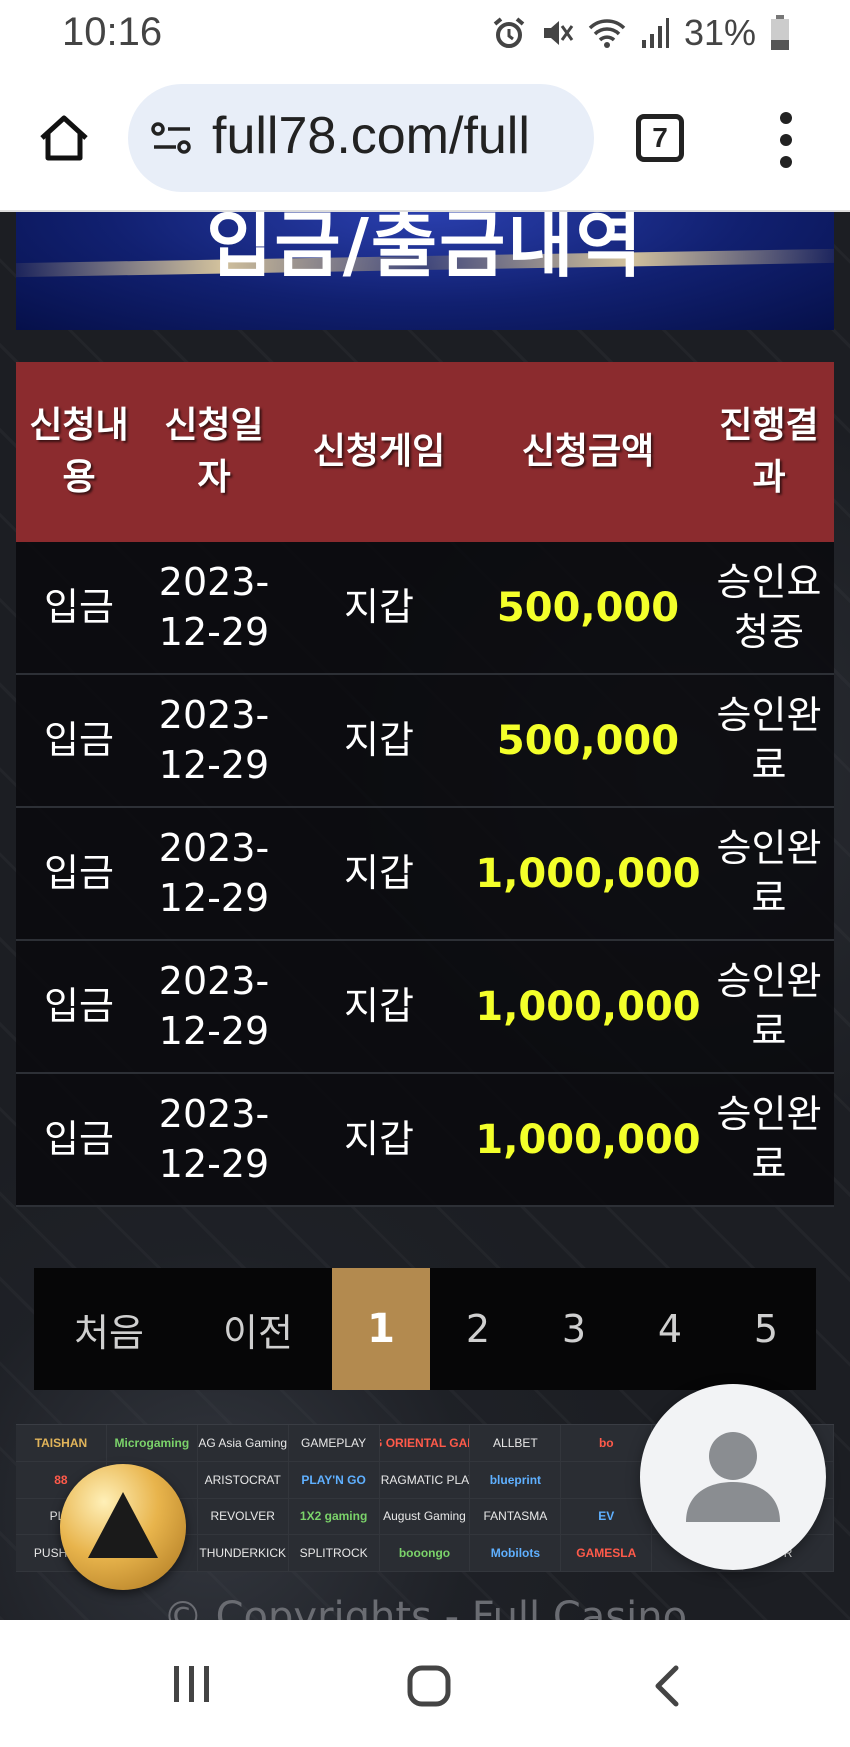 This screenshot has height=1747, width=850. I want to click on home-nav-icon, so click(429, 1686).